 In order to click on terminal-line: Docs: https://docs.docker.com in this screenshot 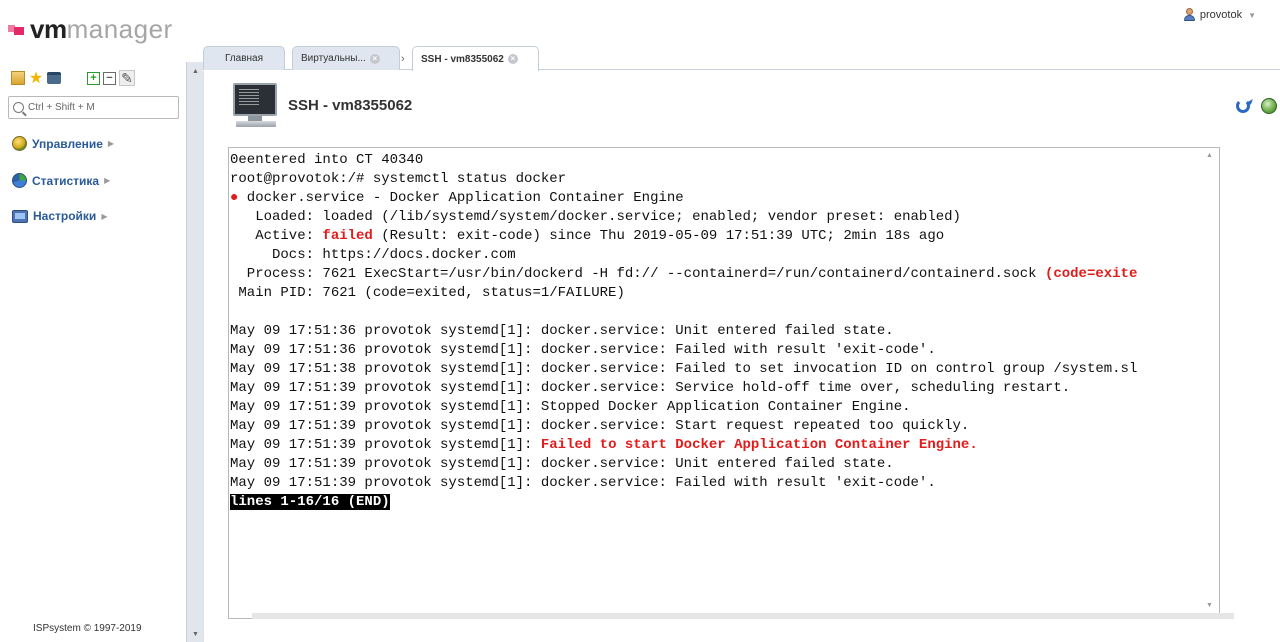, I will do `click(683, 255)`.